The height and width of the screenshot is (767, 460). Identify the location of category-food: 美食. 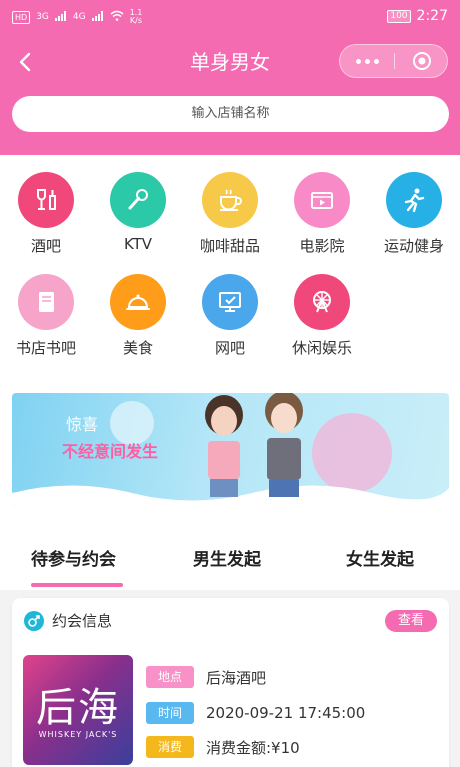
(138, 316).